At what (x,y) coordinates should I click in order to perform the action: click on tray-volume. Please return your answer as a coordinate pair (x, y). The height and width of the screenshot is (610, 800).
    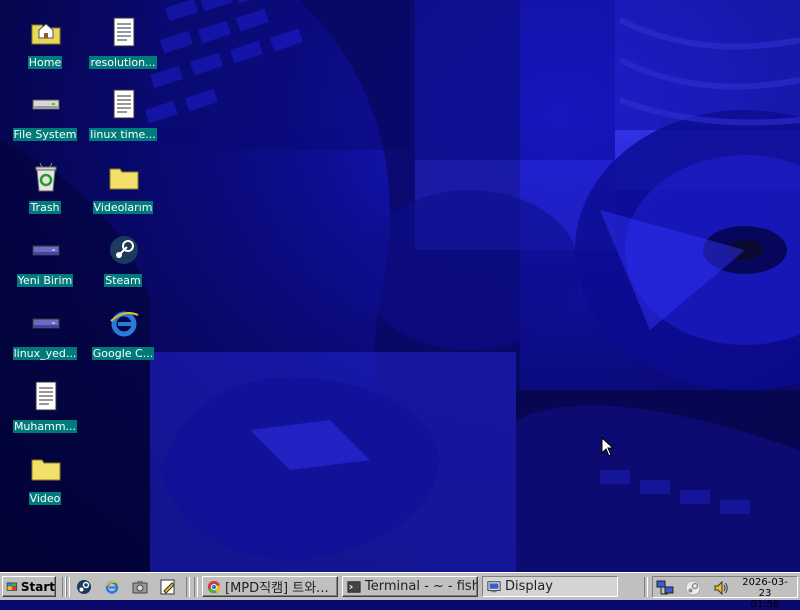
    Looking at the image, I should click on (721, 588).